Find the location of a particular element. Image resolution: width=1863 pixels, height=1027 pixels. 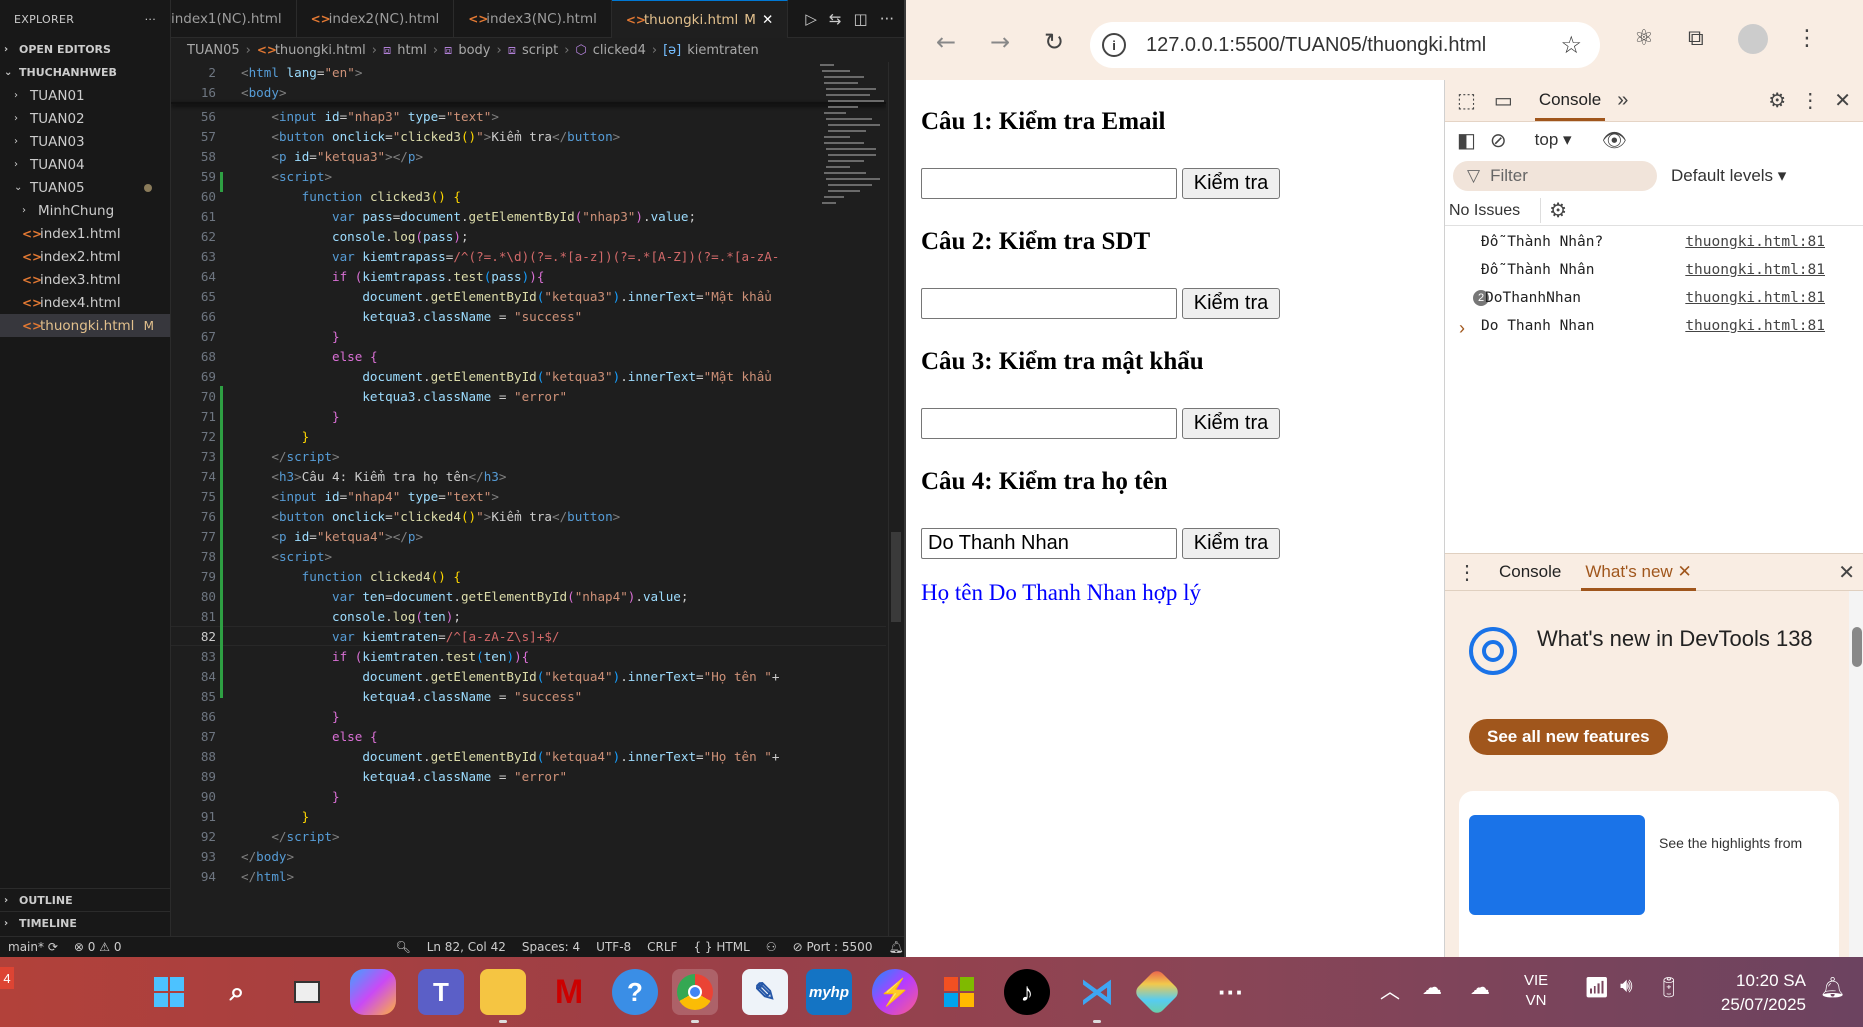

menu-icon: ⋮ is located at coordinates (1807, 38).